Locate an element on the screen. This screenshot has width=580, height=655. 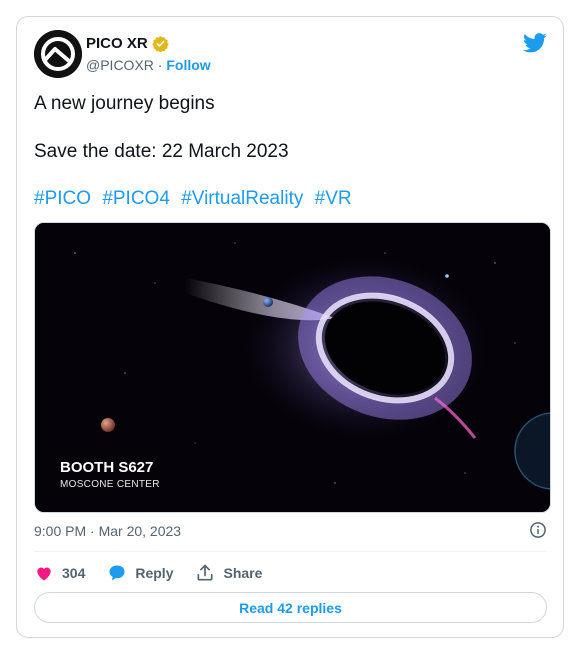
avatar is located at coordinates (58, 54).